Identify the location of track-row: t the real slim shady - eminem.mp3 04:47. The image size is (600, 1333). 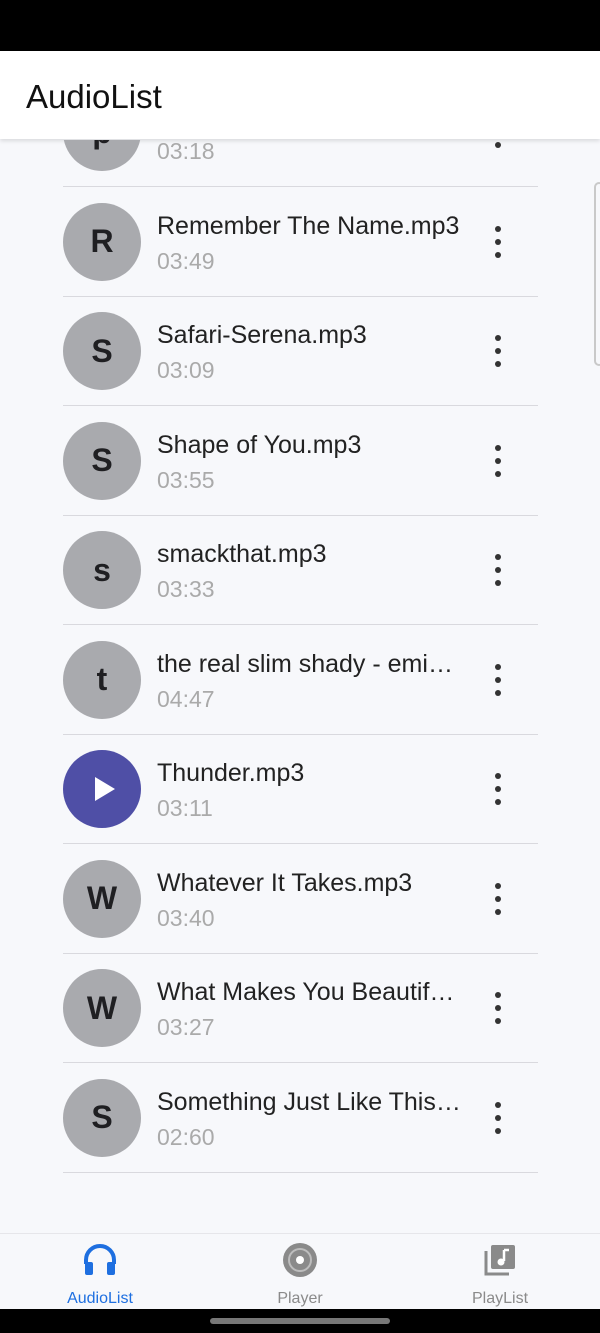
(300, 680).